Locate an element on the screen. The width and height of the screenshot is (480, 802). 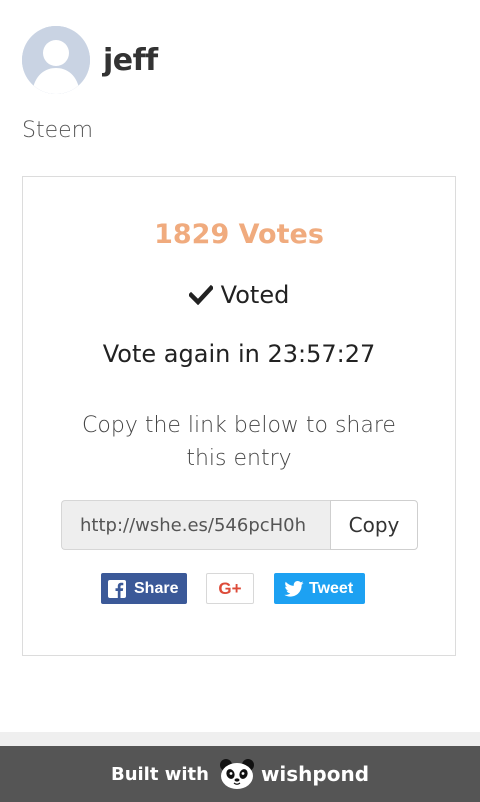
footer-divider is located at coordinates (240, 739).